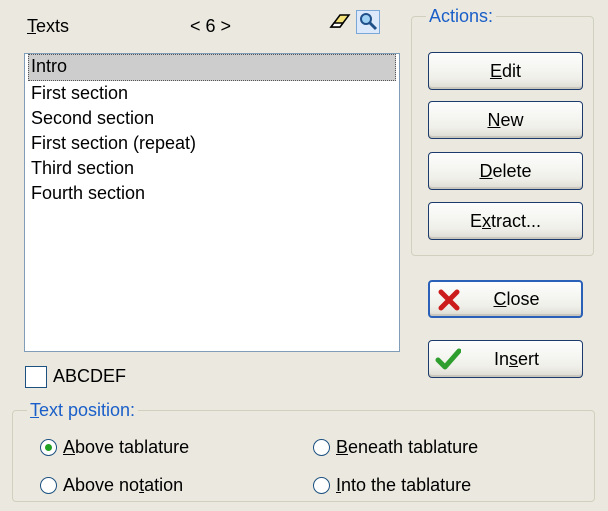 The height and width of the screenshot is (511, 608). Describe the element at coordinates (126, 447) in the screenshot. I see `radio-label: Above tablature` at that location.